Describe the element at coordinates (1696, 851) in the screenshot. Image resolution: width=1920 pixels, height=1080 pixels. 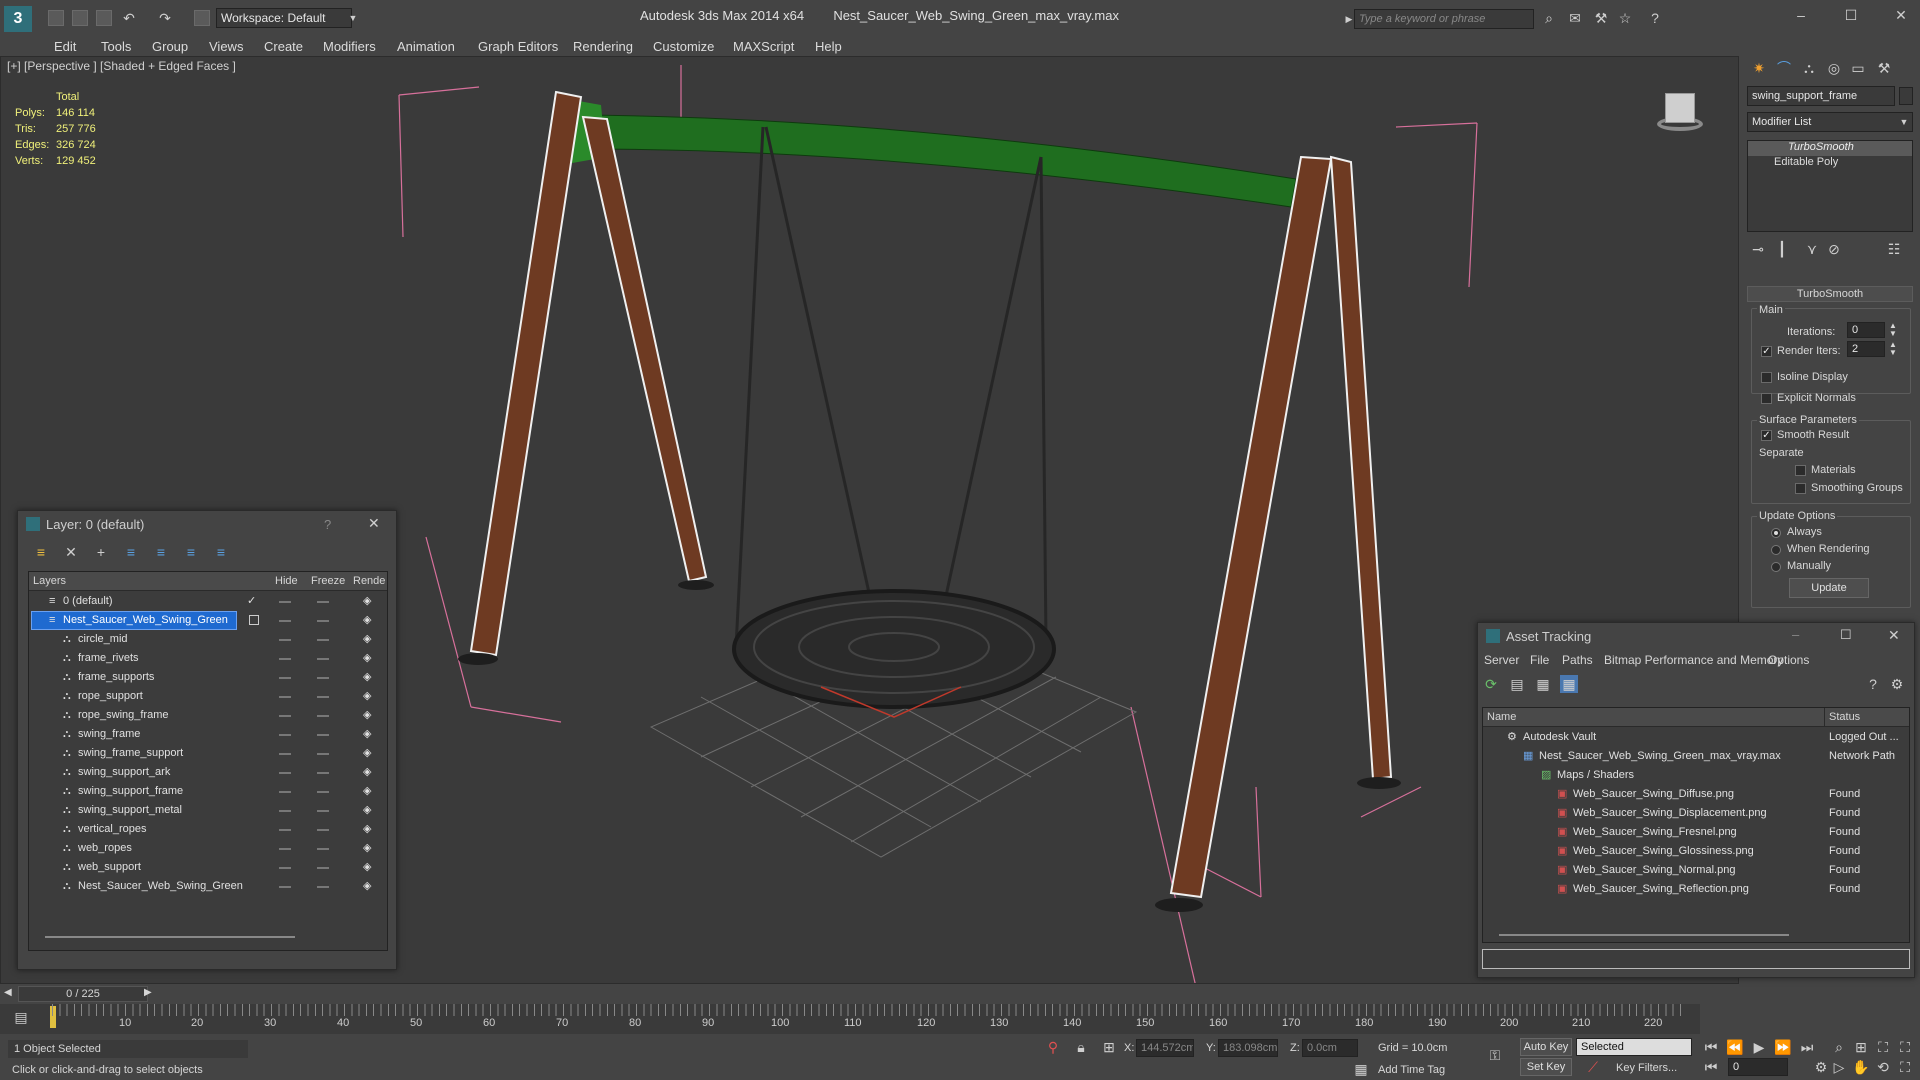
I see `asset-row-texture: ▣ Web_Saucer_Swing_Glossiness.png Found` at that location.